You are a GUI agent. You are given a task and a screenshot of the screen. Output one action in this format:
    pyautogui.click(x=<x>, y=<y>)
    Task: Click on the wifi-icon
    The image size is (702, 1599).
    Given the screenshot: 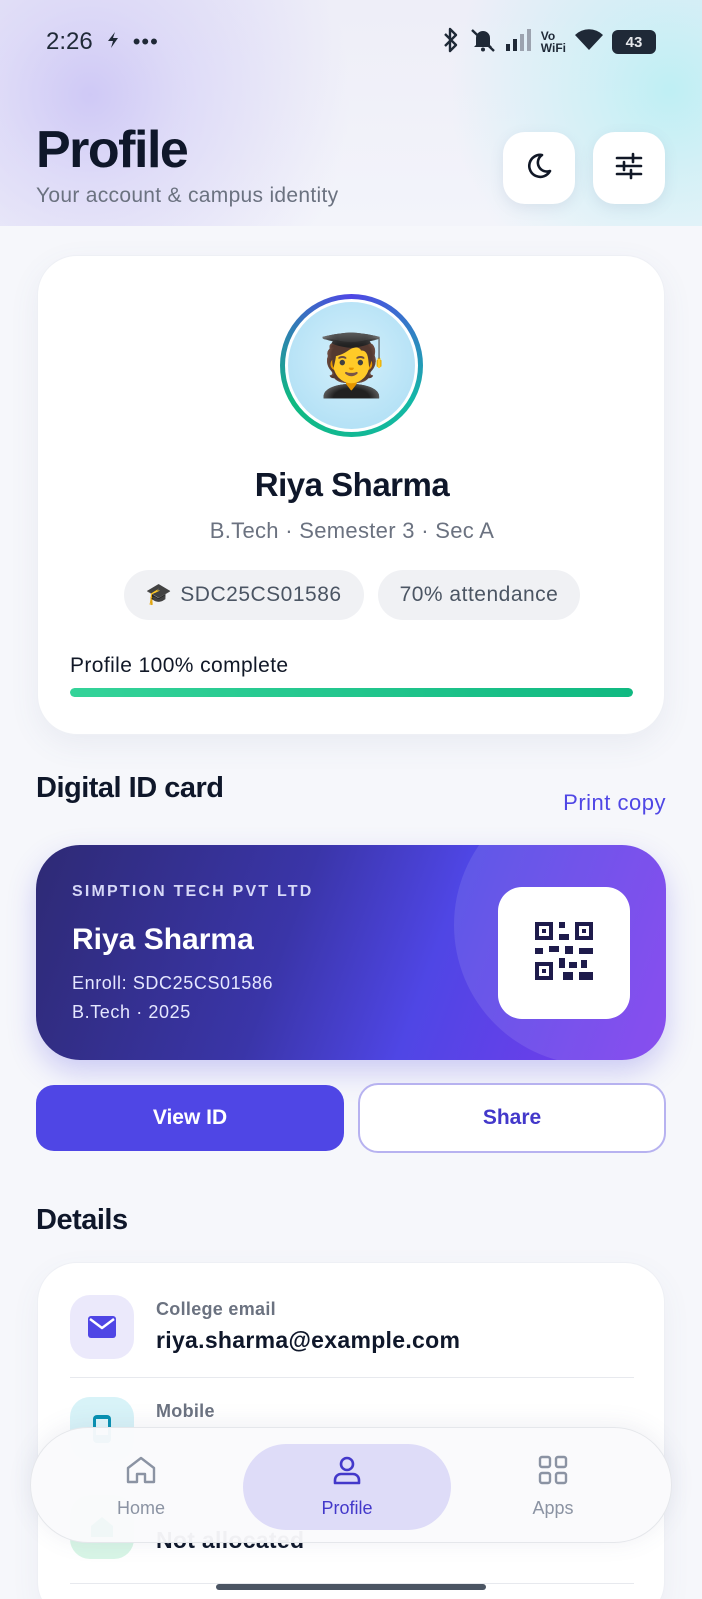 What is the action you would take?
    pyautogui.click(x=589, y=42)
    